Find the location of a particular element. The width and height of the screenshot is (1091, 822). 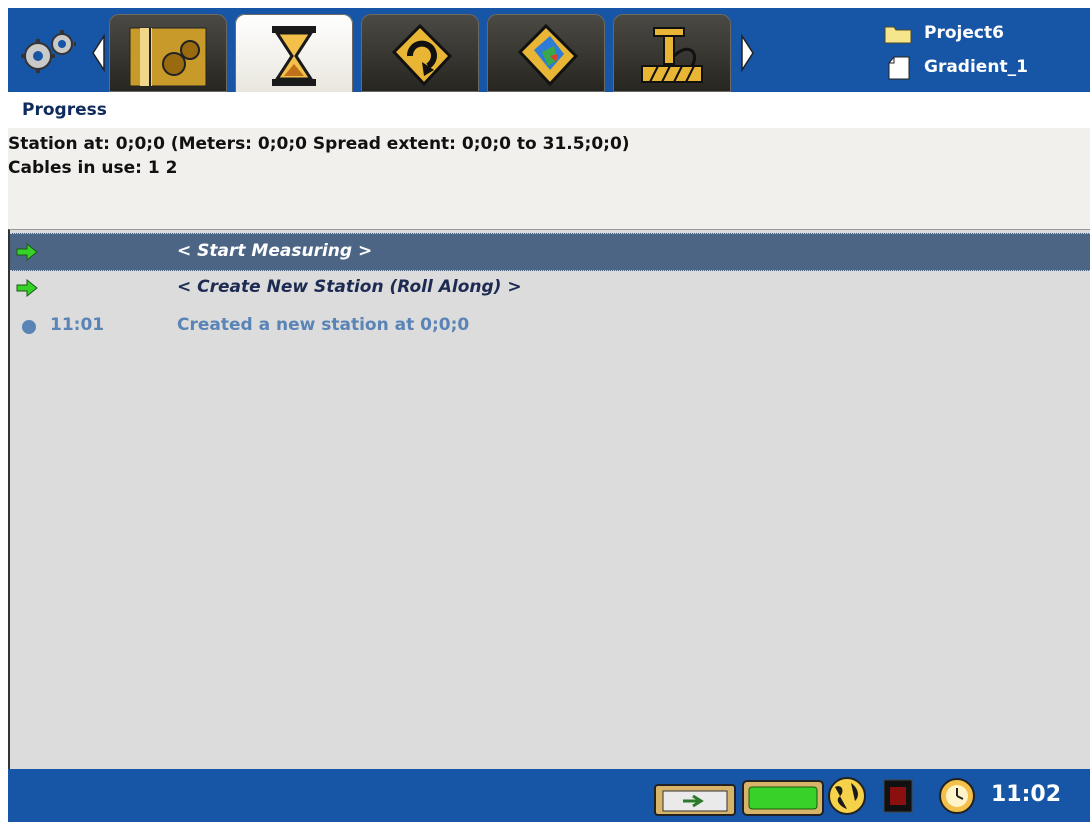

tab-setup is located at coordinates (168, 53).